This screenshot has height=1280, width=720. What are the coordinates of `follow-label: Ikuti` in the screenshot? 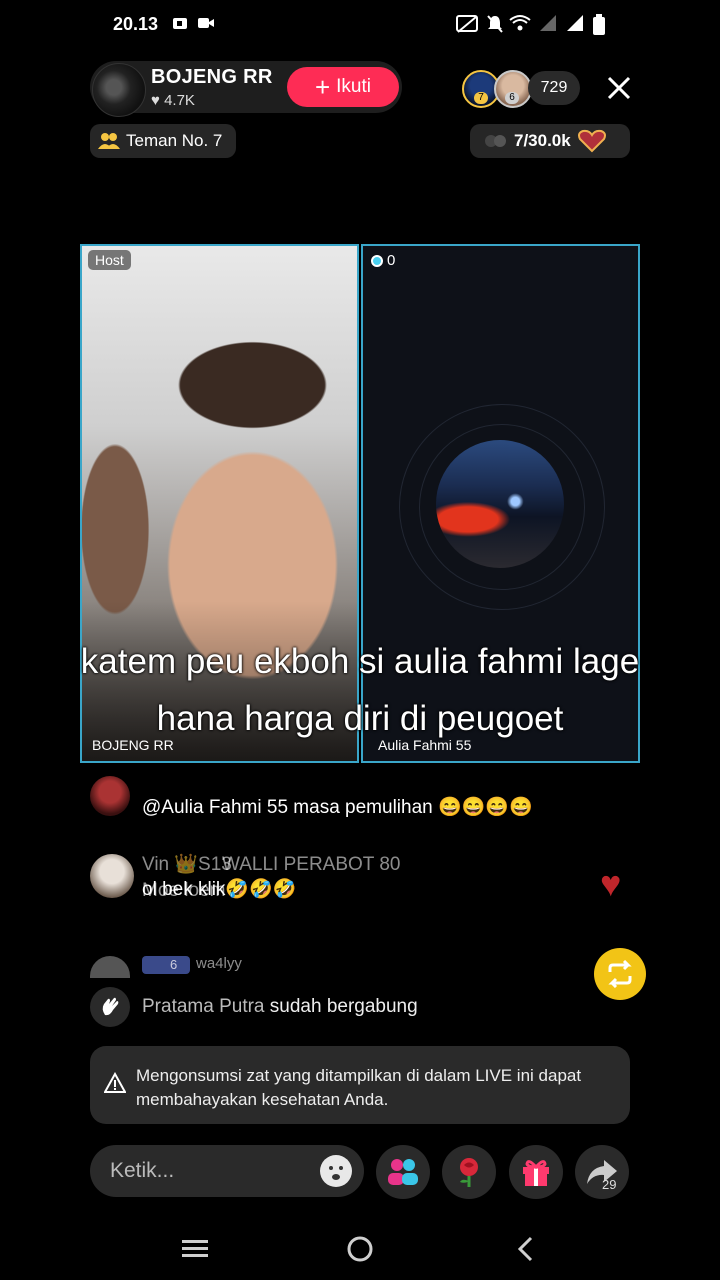 It's located at (354, 86).